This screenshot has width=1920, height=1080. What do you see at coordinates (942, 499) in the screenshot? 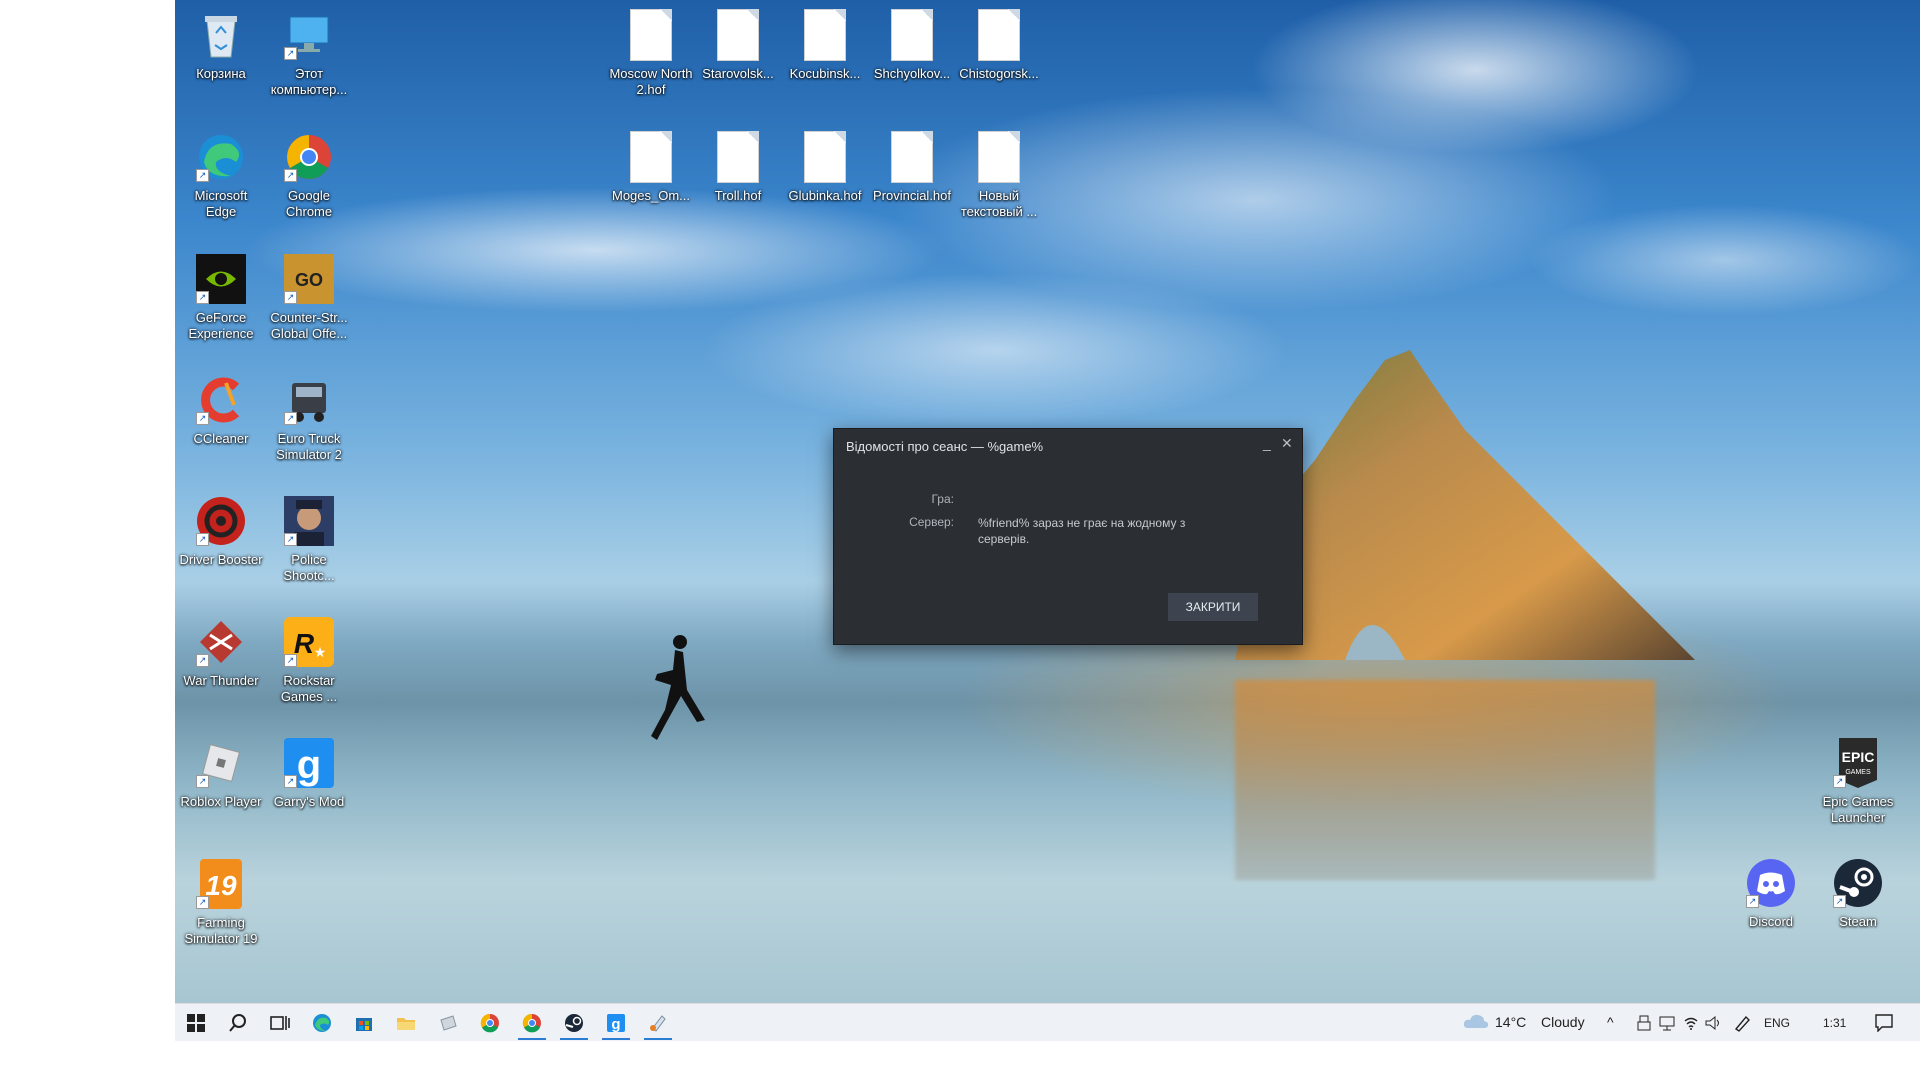
I see `game-label: Гра:` at bounding box center [942, 499].